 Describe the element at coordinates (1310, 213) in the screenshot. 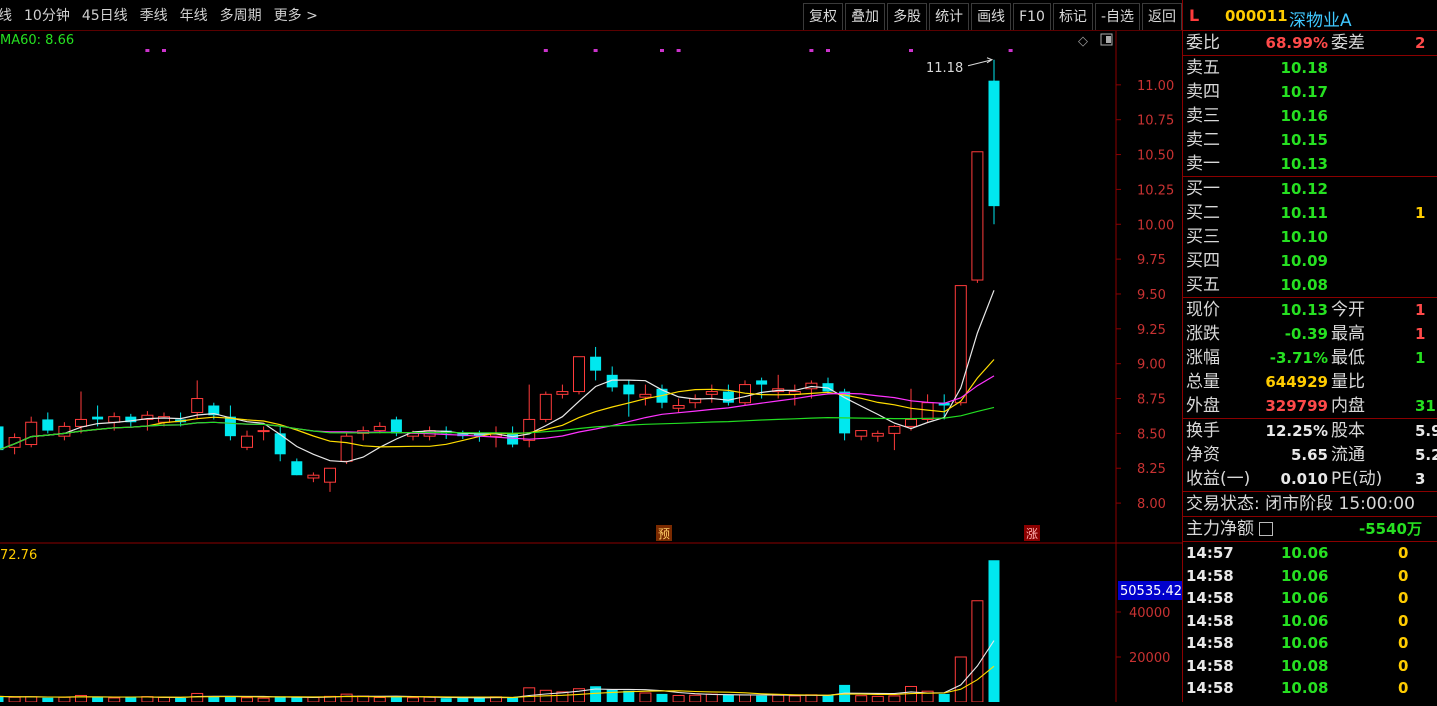

I see `buy-level: 买二 10.11 1` at that location.